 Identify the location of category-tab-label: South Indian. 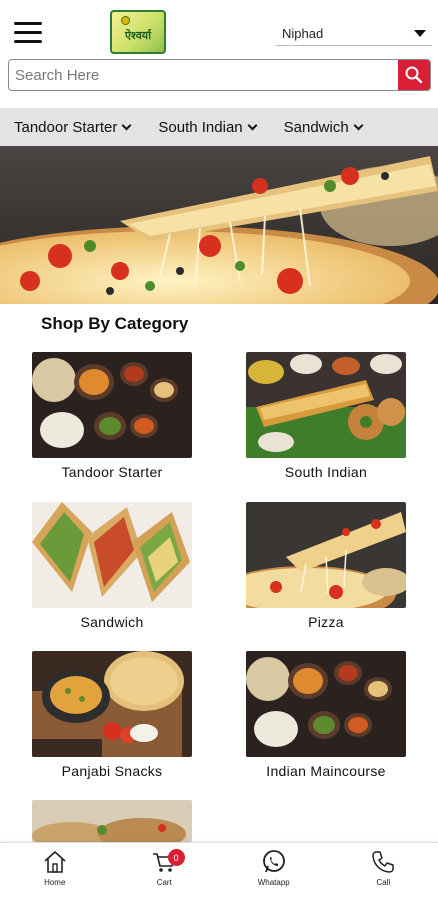
(200, 127).